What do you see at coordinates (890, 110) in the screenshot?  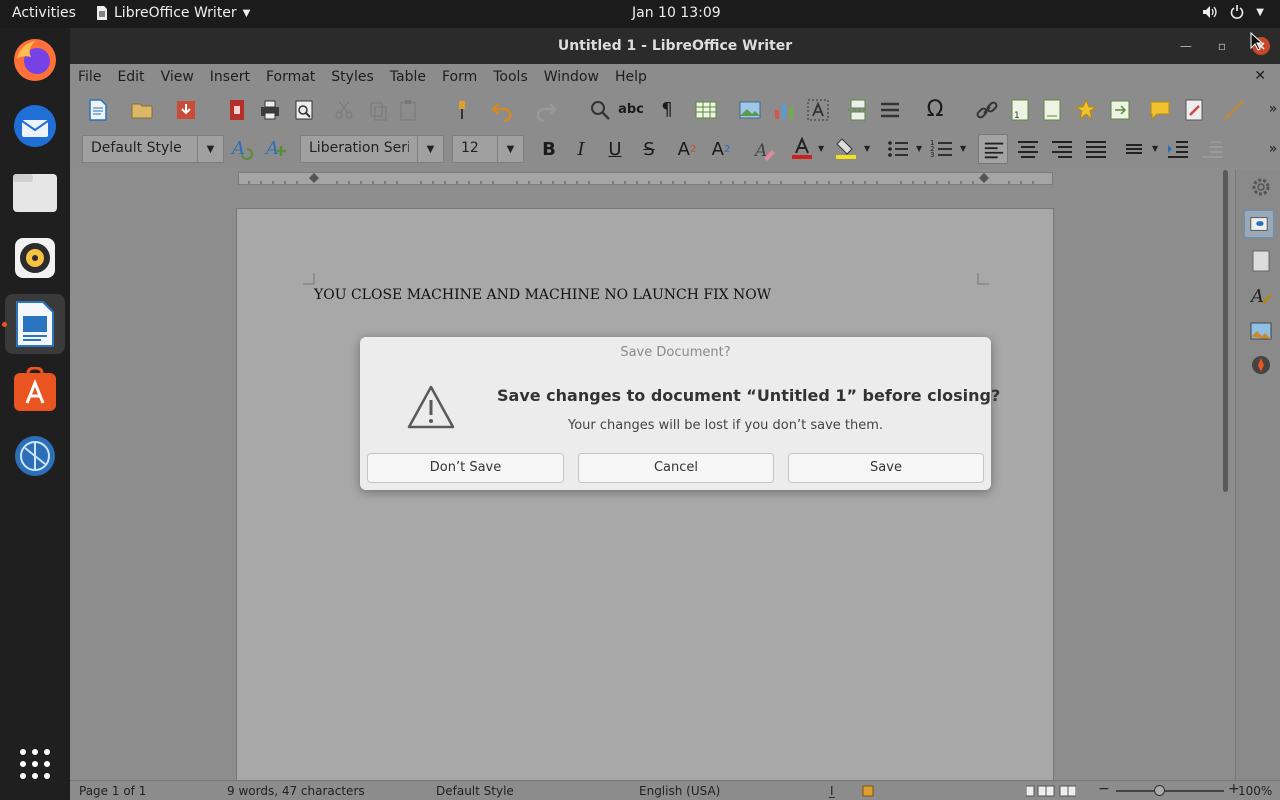 I see `insert-field-icon` at bounding box center [890, 110].